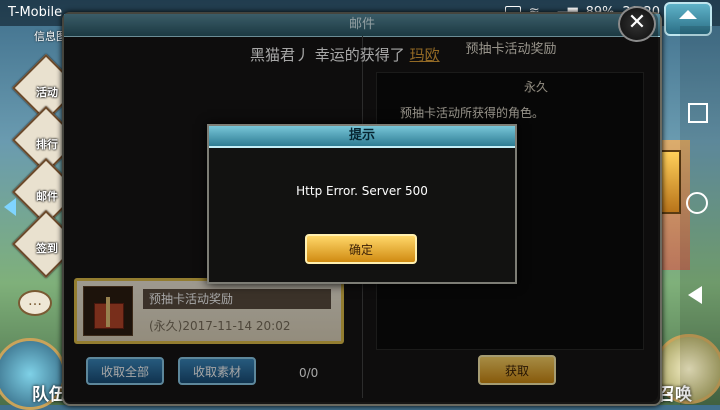  I want to click on team-label: 队伍, so click(49, 392).